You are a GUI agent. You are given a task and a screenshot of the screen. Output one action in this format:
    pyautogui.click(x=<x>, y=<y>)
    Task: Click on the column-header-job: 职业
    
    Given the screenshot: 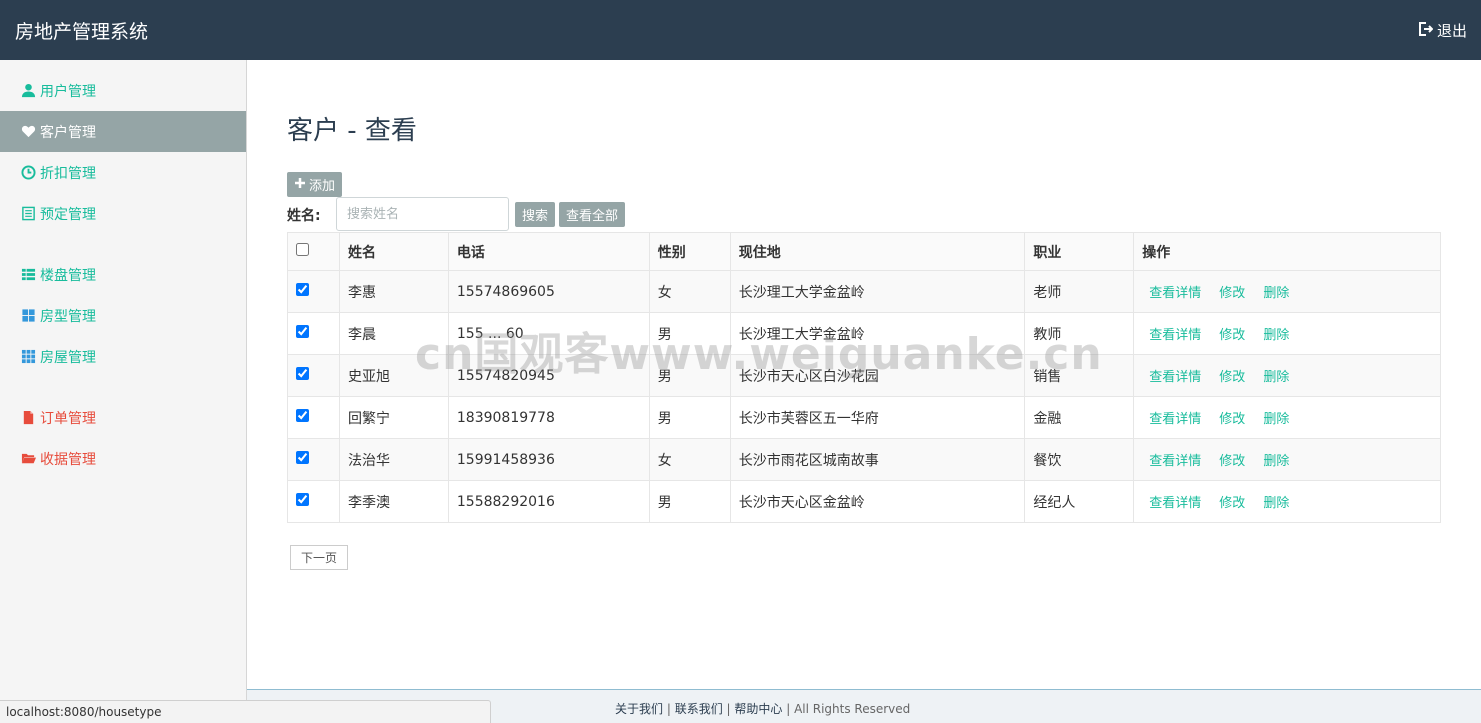 What is the action you would take?
    pyautogui.click(x=1079, y=251)
    